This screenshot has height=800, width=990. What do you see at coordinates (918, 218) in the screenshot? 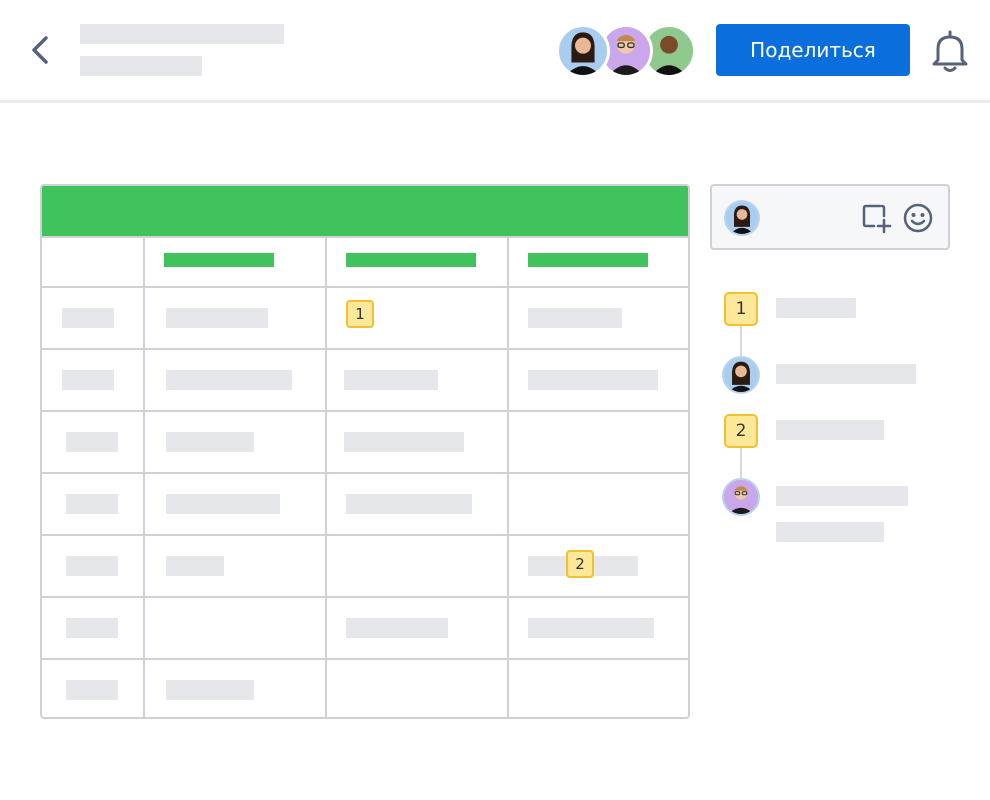
I see `emoji-icon` at bounding box center [918, 218].